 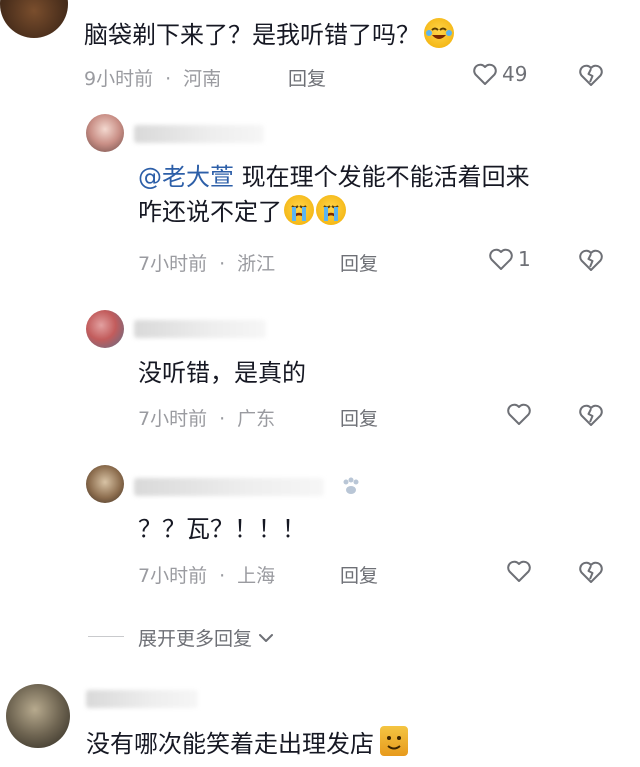 I want to click on reply-text-line2-row: 咋还说不定了, so click(x=242, y=212).